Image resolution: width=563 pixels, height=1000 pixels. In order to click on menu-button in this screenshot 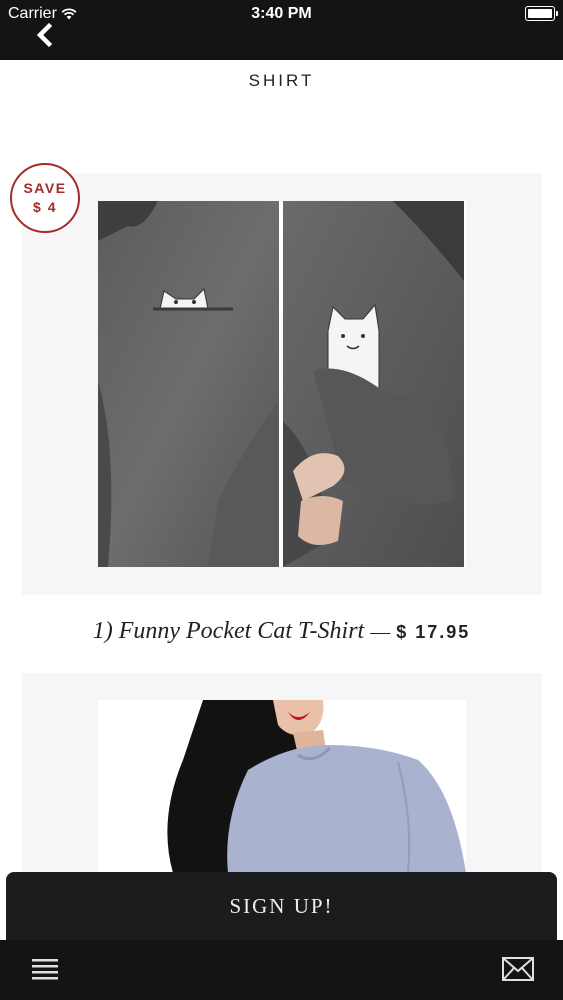, I will do `click(45, 969)`.